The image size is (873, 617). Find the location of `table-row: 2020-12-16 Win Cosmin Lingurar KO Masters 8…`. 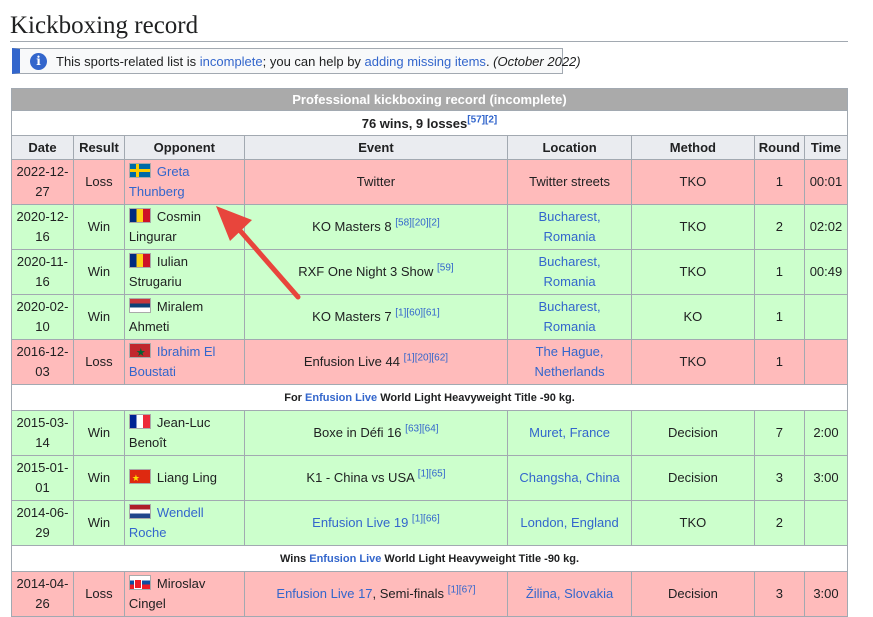

table-row: 2020-12-16 Win Cosmin Lingurar KO Masters 8… is located at coordinates (430, 227).